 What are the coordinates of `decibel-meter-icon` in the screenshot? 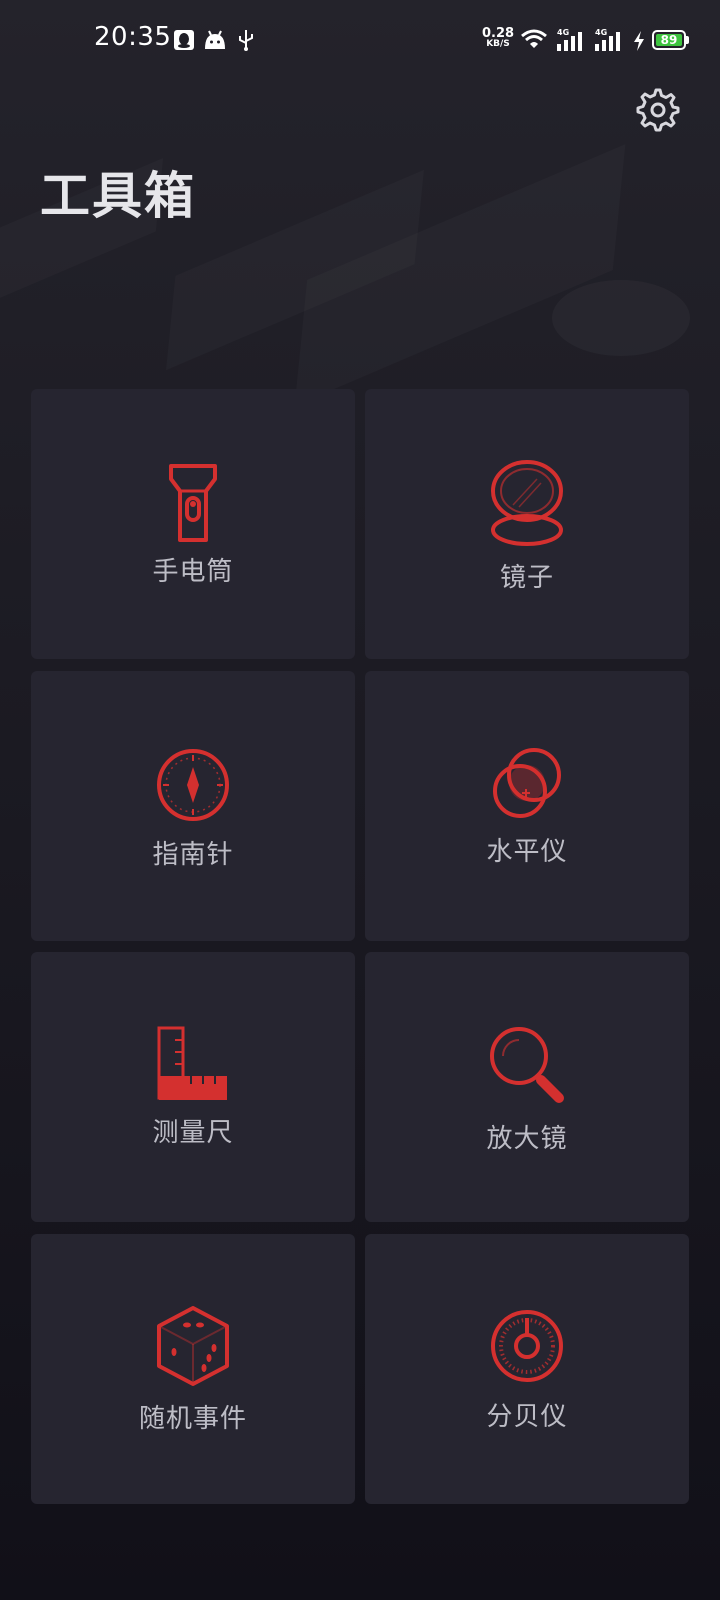 It's located at (527, 1346).